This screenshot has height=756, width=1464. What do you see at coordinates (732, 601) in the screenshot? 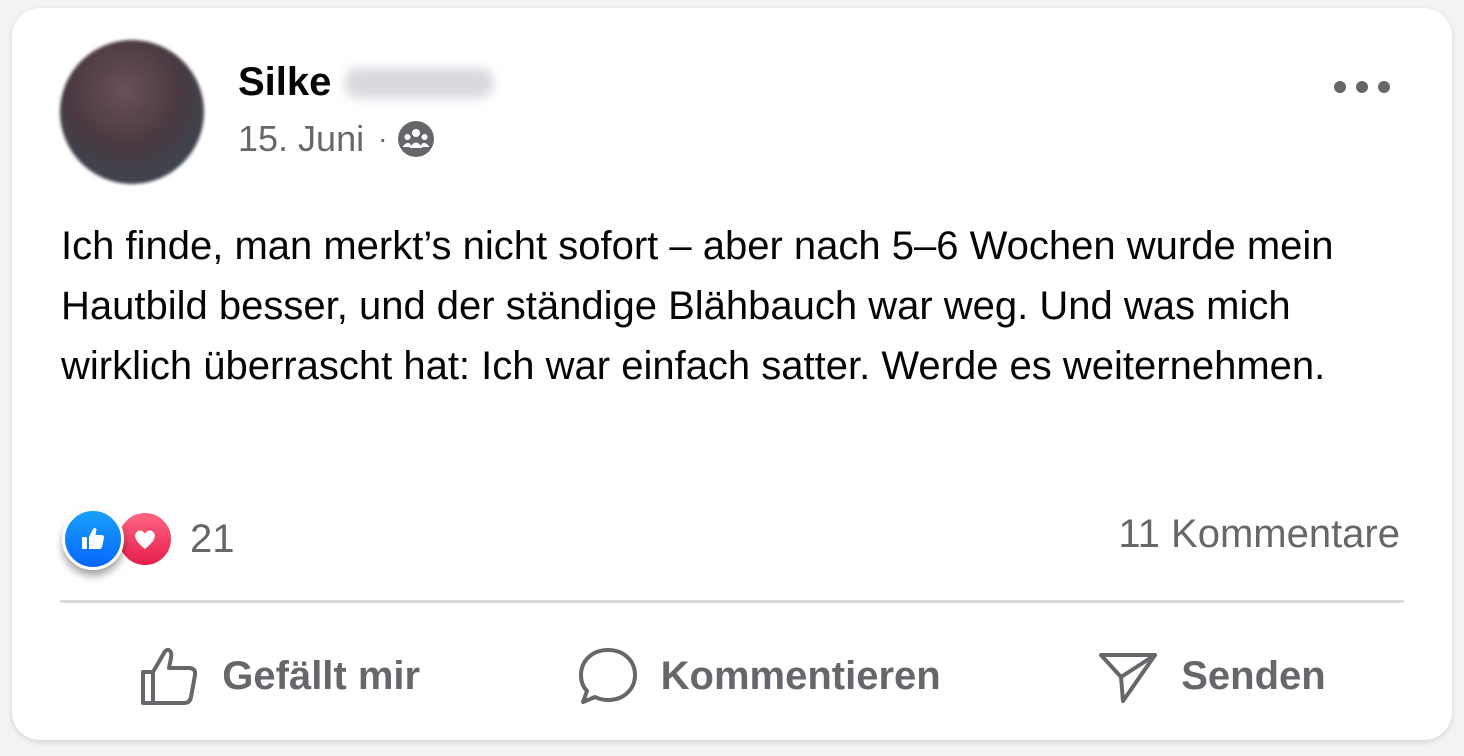
I see `divider` at bounding box center [732, 601].